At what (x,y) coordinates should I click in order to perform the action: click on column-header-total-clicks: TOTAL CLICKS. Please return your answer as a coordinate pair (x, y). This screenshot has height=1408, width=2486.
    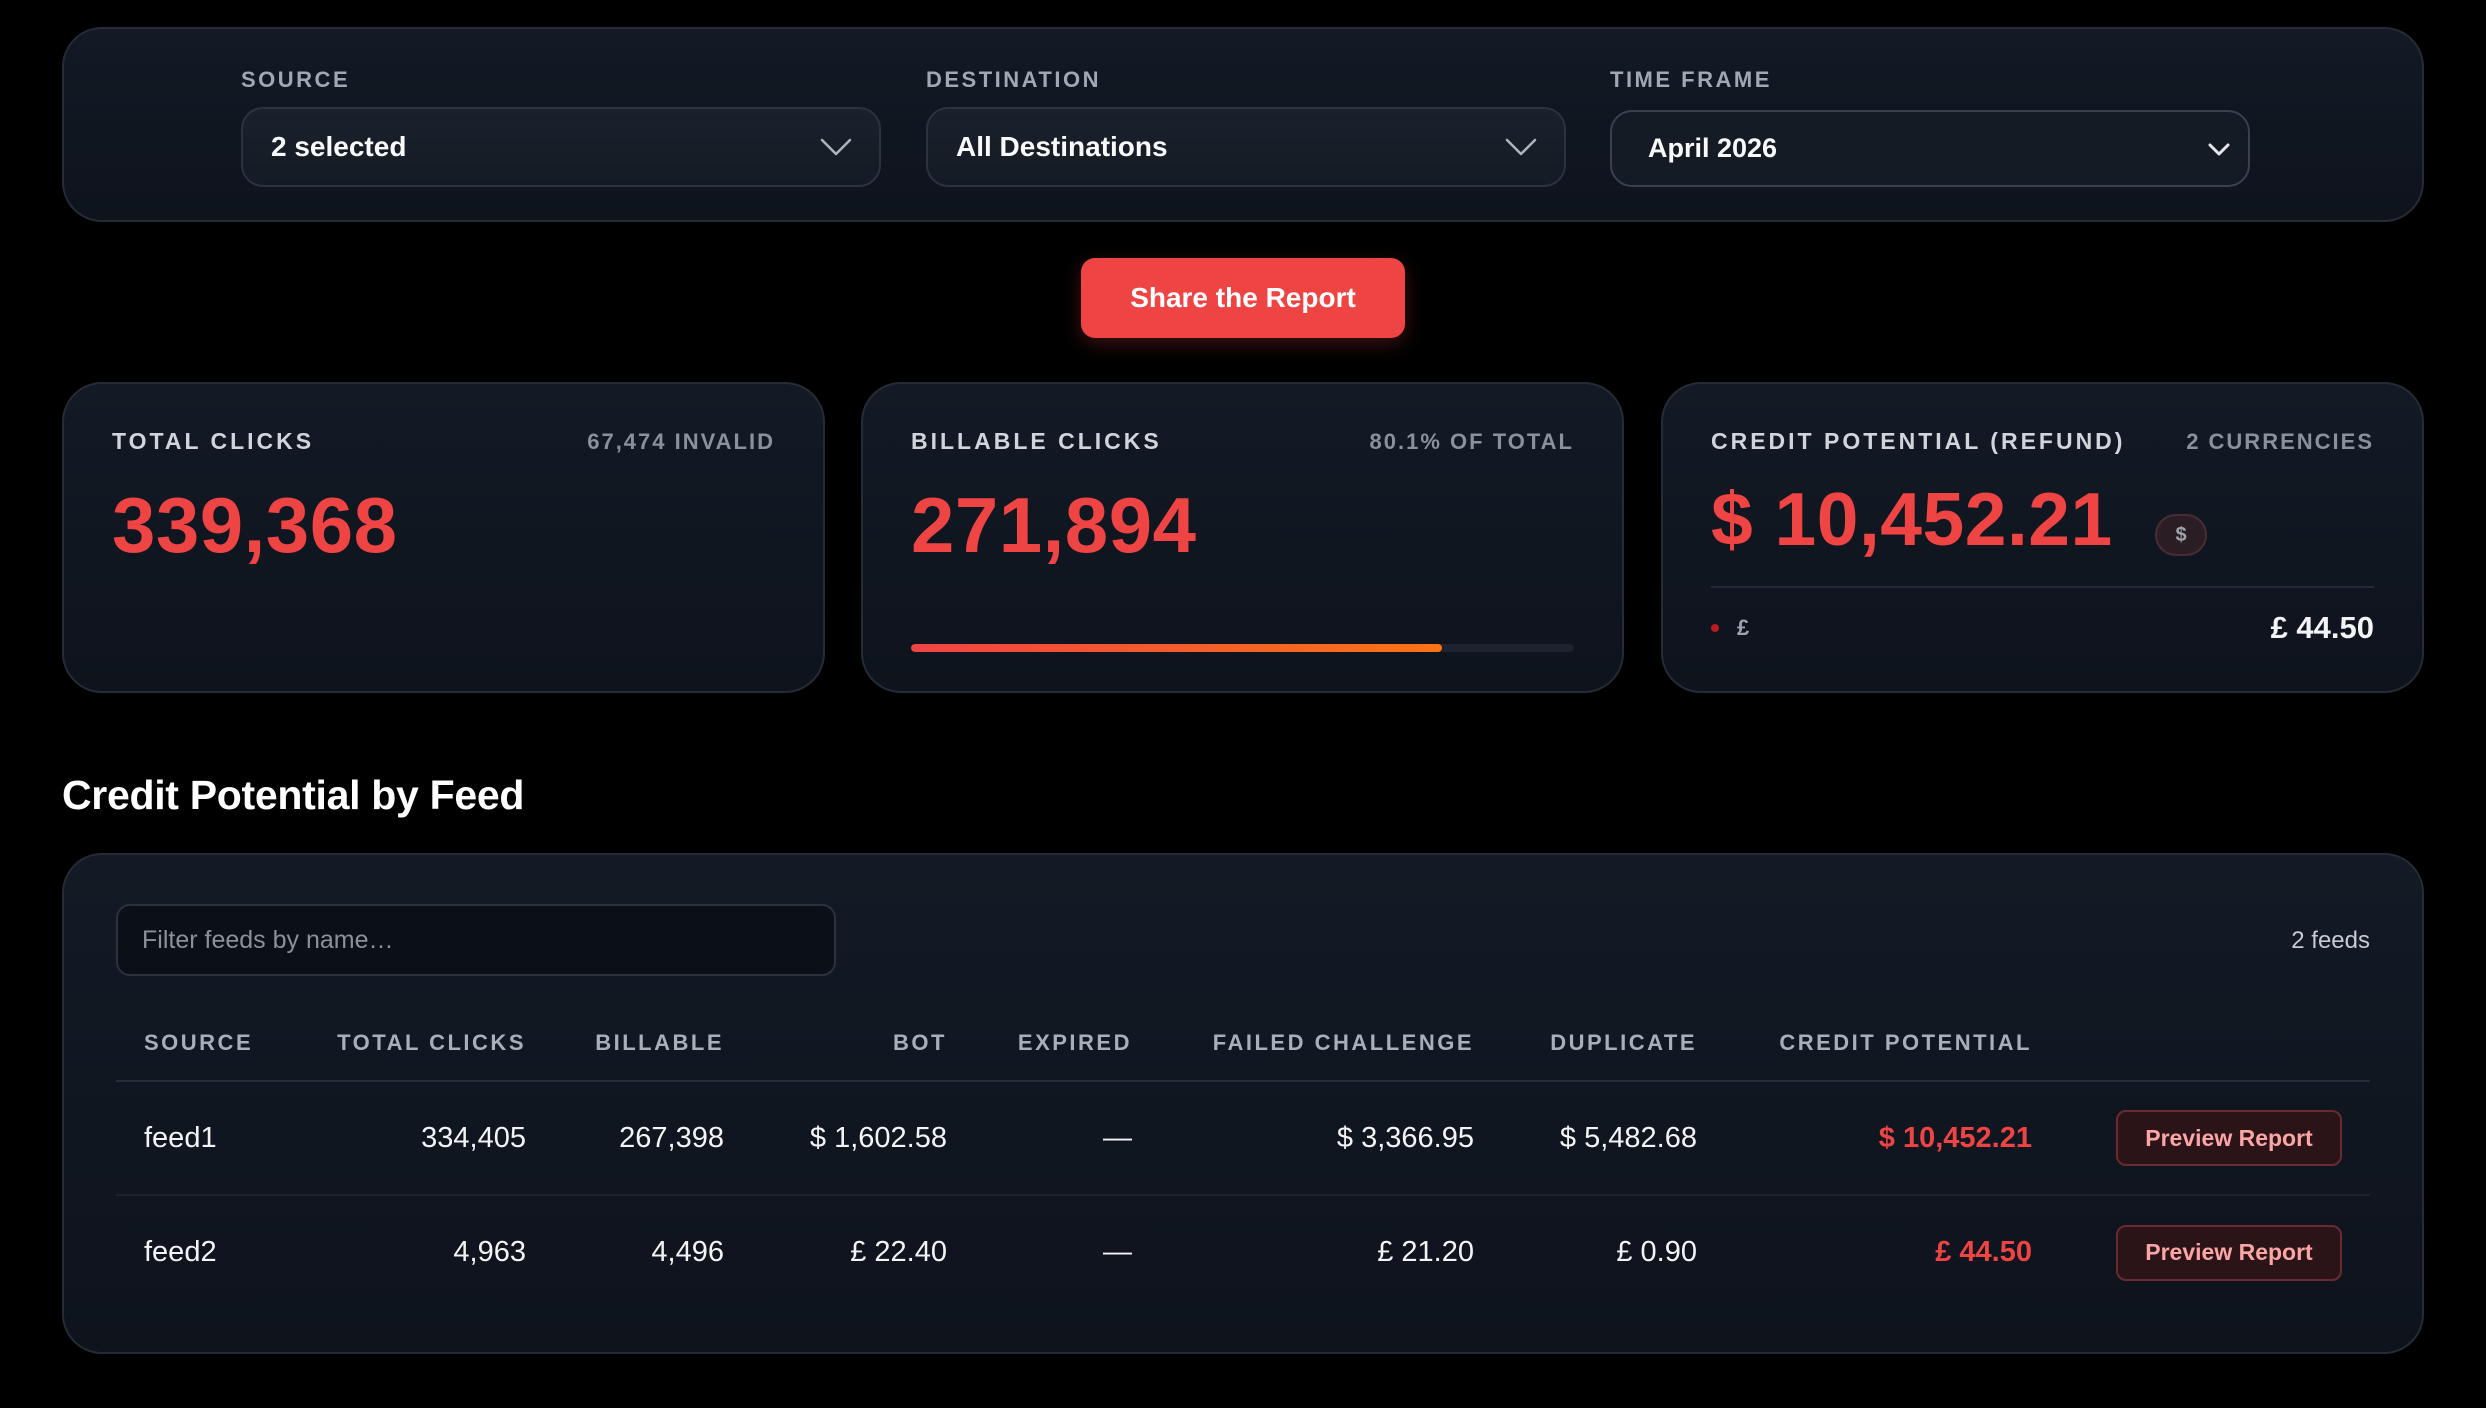
    Looking at the image, I should click on (411, 1043).